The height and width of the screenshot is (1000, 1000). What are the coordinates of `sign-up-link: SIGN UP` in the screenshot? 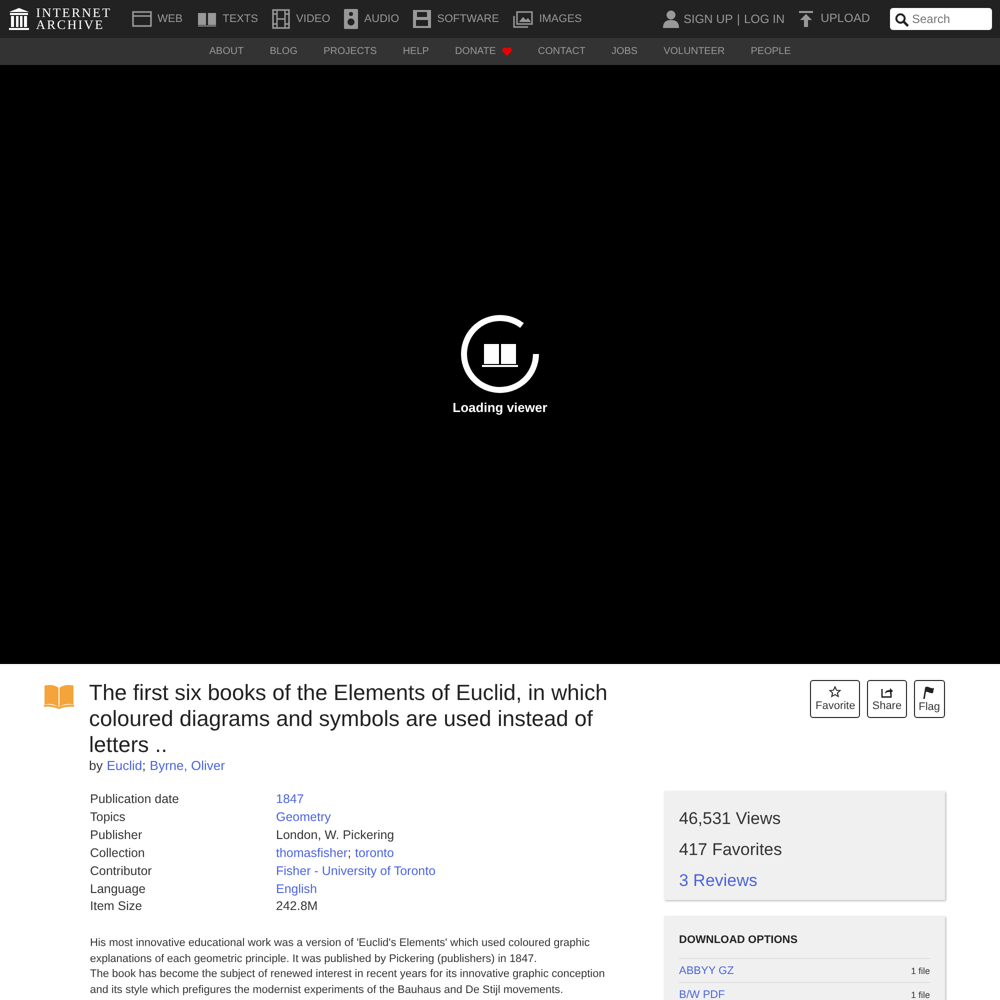 It's located at (708, 19).